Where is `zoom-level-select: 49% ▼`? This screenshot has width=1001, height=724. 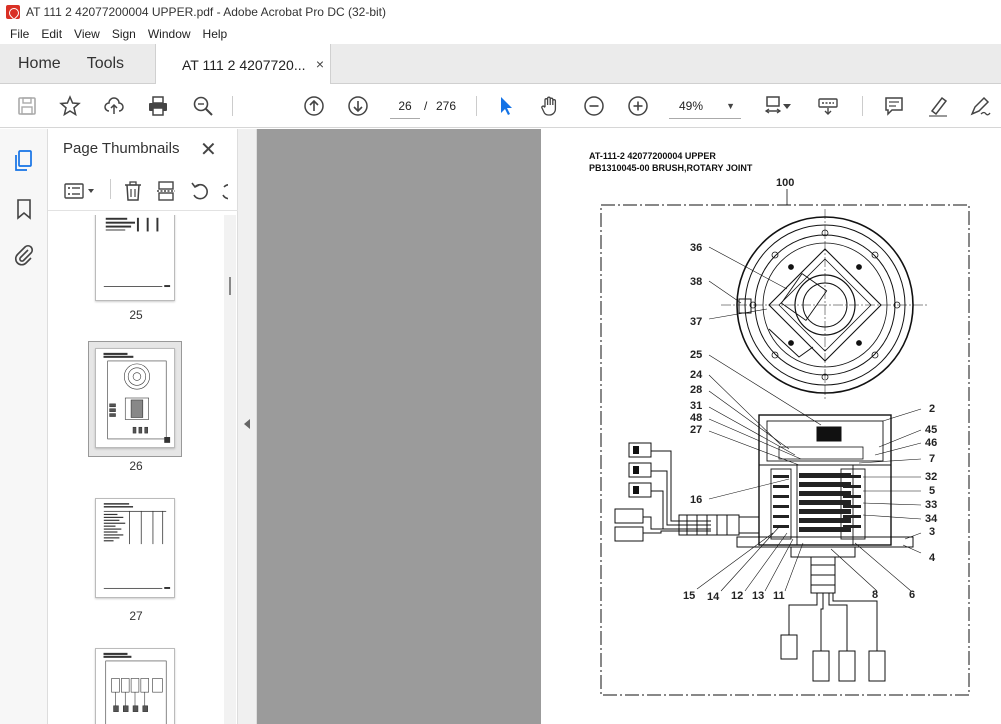
zoom-level-select: 49% ▼ is located at coordinates (705, 106).